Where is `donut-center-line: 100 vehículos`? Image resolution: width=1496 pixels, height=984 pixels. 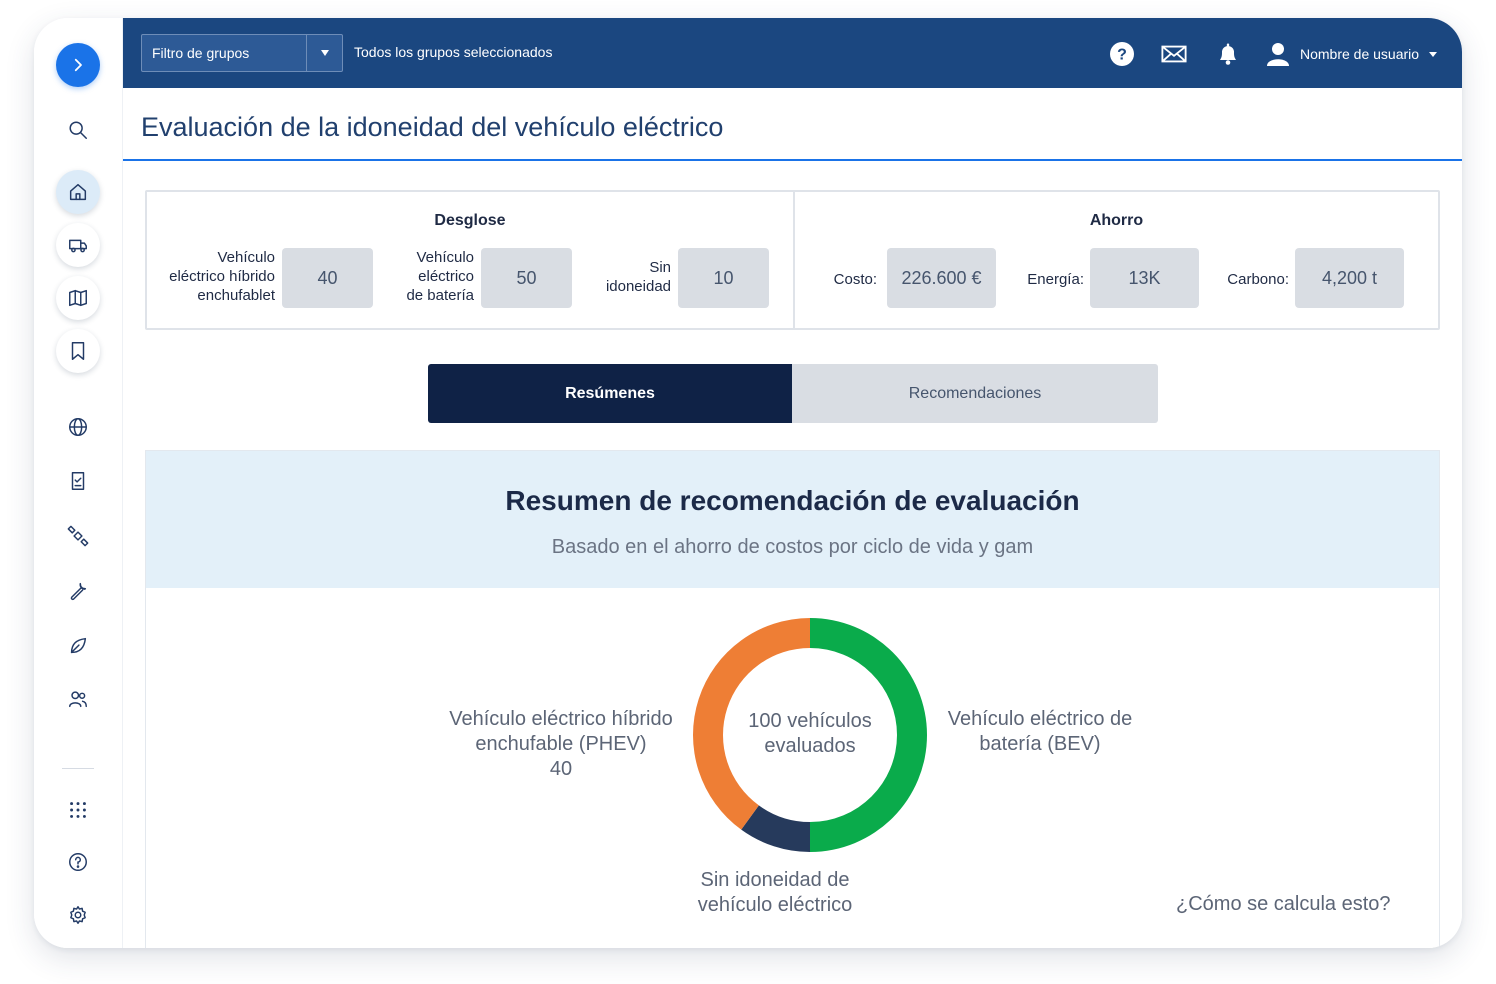 donut-center-line: 100 vehículos is located at coordinates (810, 721).